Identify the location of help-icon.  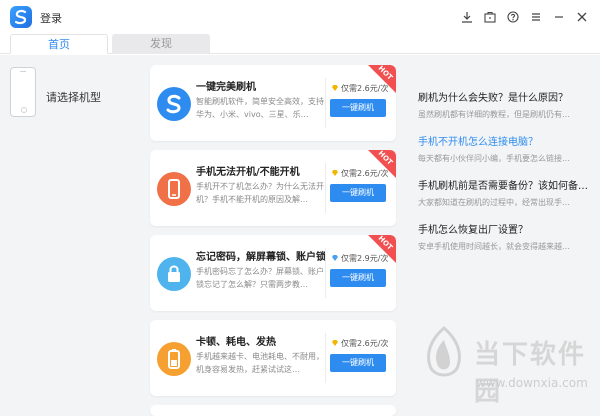
(513, 17).